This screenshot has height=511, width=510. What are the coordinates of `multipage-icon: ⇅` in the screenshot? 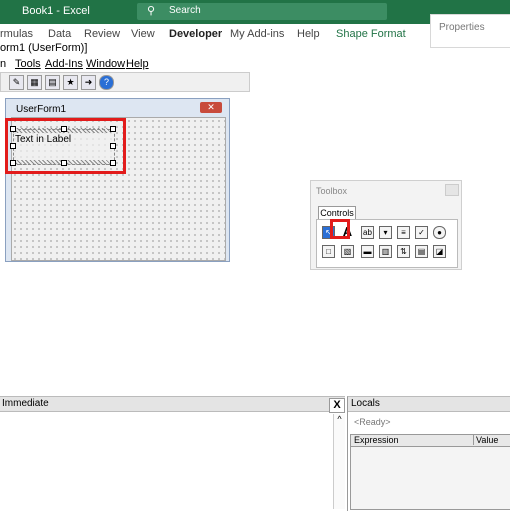 It's located at (403, 251).